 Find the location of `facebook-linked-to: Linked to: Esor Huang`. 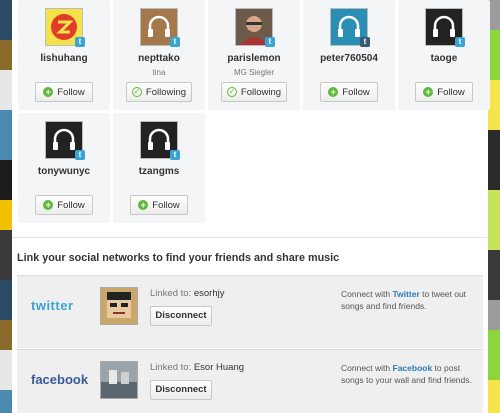

facebook-linked-to: Linked to: Esor Huang is located at coordinates (197, 367).